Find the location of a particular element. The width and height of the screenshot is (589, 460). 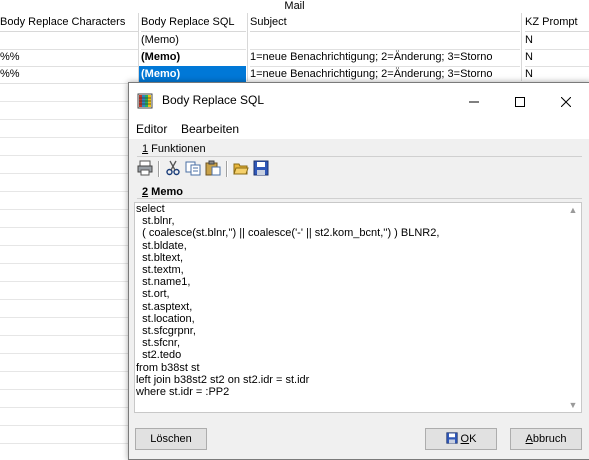

menu-bearbeiten: Bearbeiten is located at coordinates (210, 129).